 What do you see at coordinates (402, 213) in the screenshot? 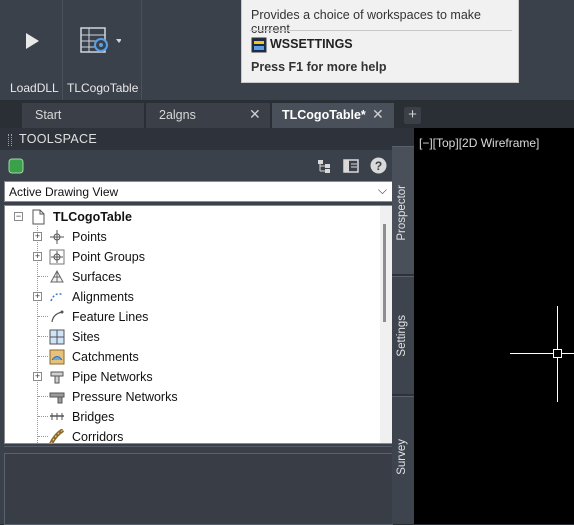
I see `tab-prospector-label: Prospector` at bounding box center [402, 213].